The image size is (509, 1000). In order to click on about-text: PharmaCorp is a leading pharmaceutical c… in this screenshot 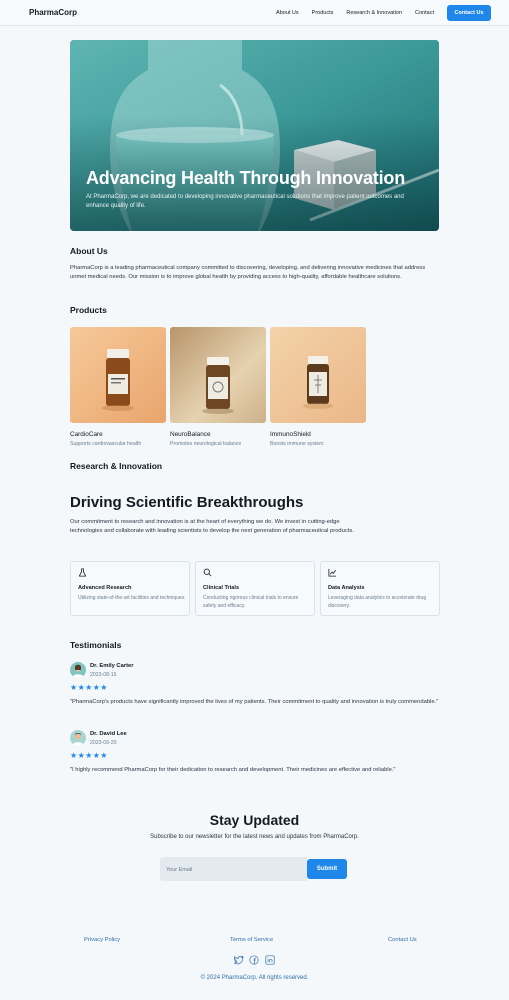, I will do `click(248, 272)`.